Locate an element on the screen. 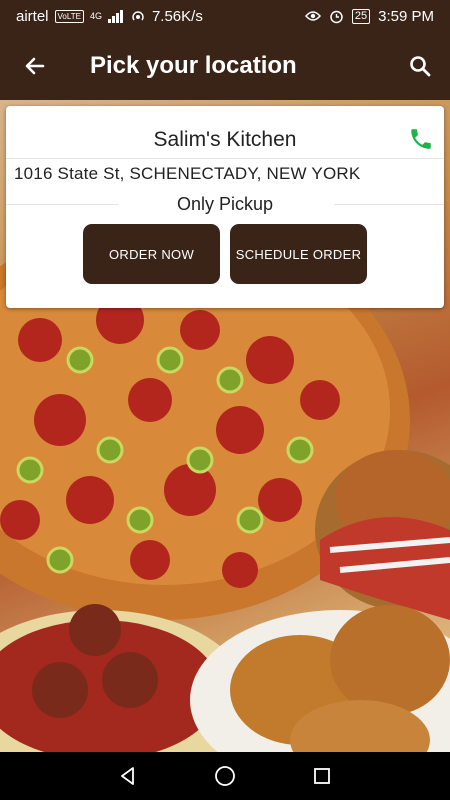 This screenshot has height=800, width=450. search-icon is located at coordinates (420, 66).